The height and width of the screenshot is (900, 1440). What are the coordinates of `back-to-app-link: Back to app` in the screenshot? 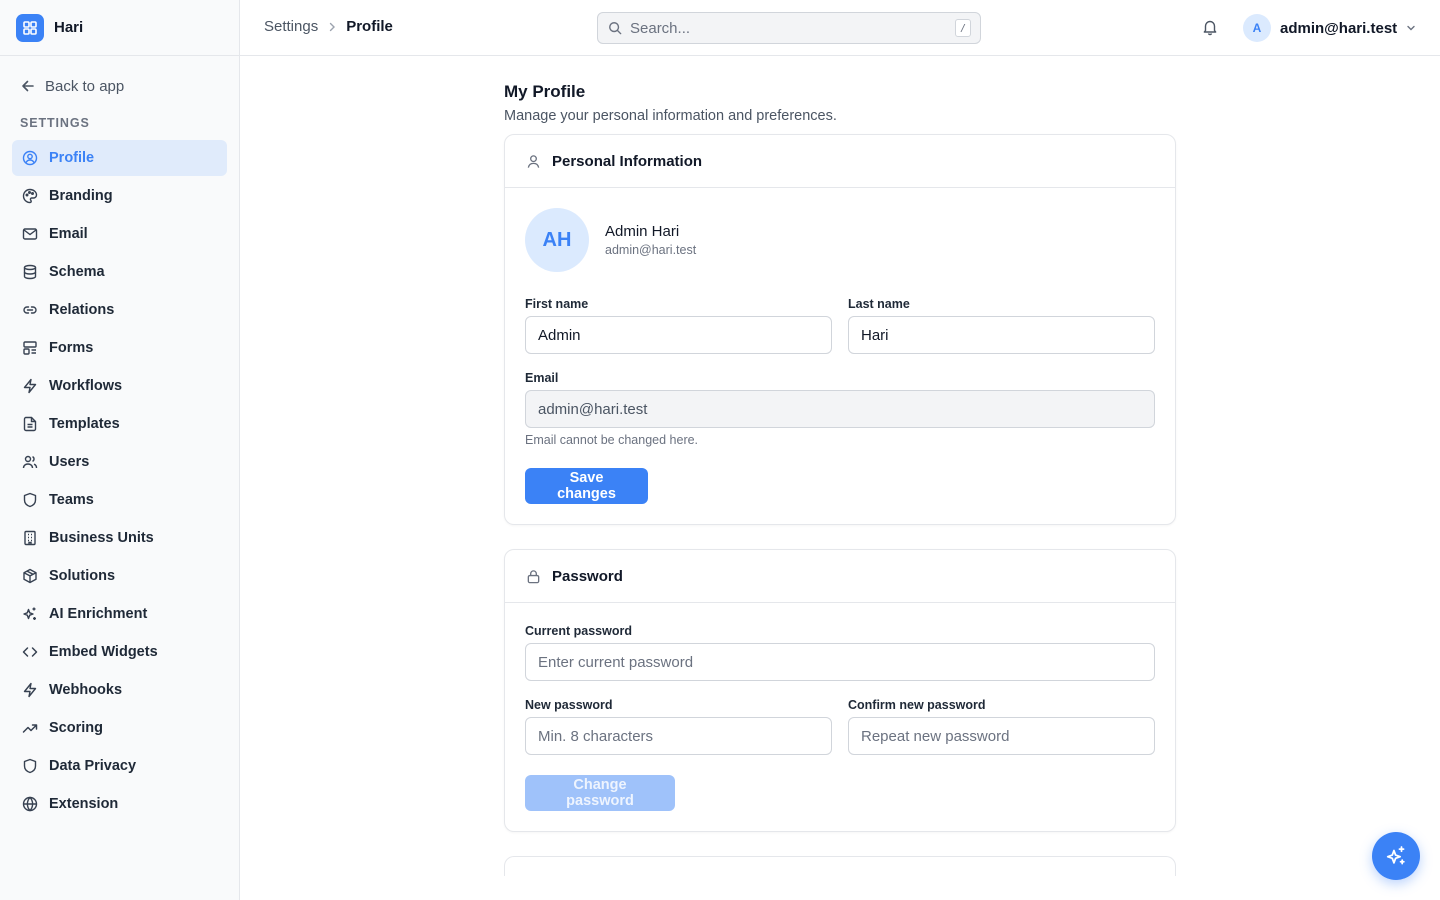 It's located at (72, 86).